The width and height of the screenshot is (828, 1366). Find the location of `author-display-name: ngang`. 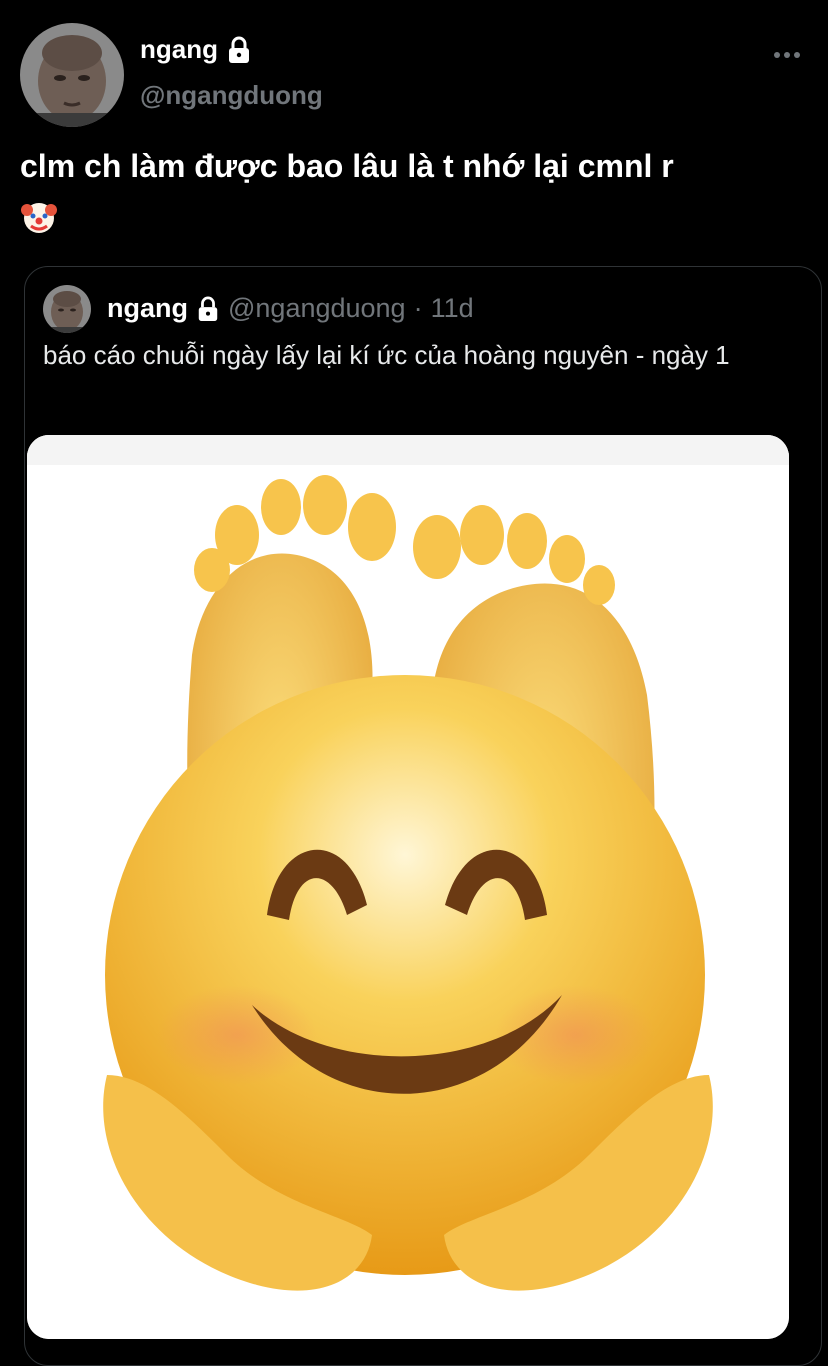

author-display-name: ngang is located at coordinates (179, 49).